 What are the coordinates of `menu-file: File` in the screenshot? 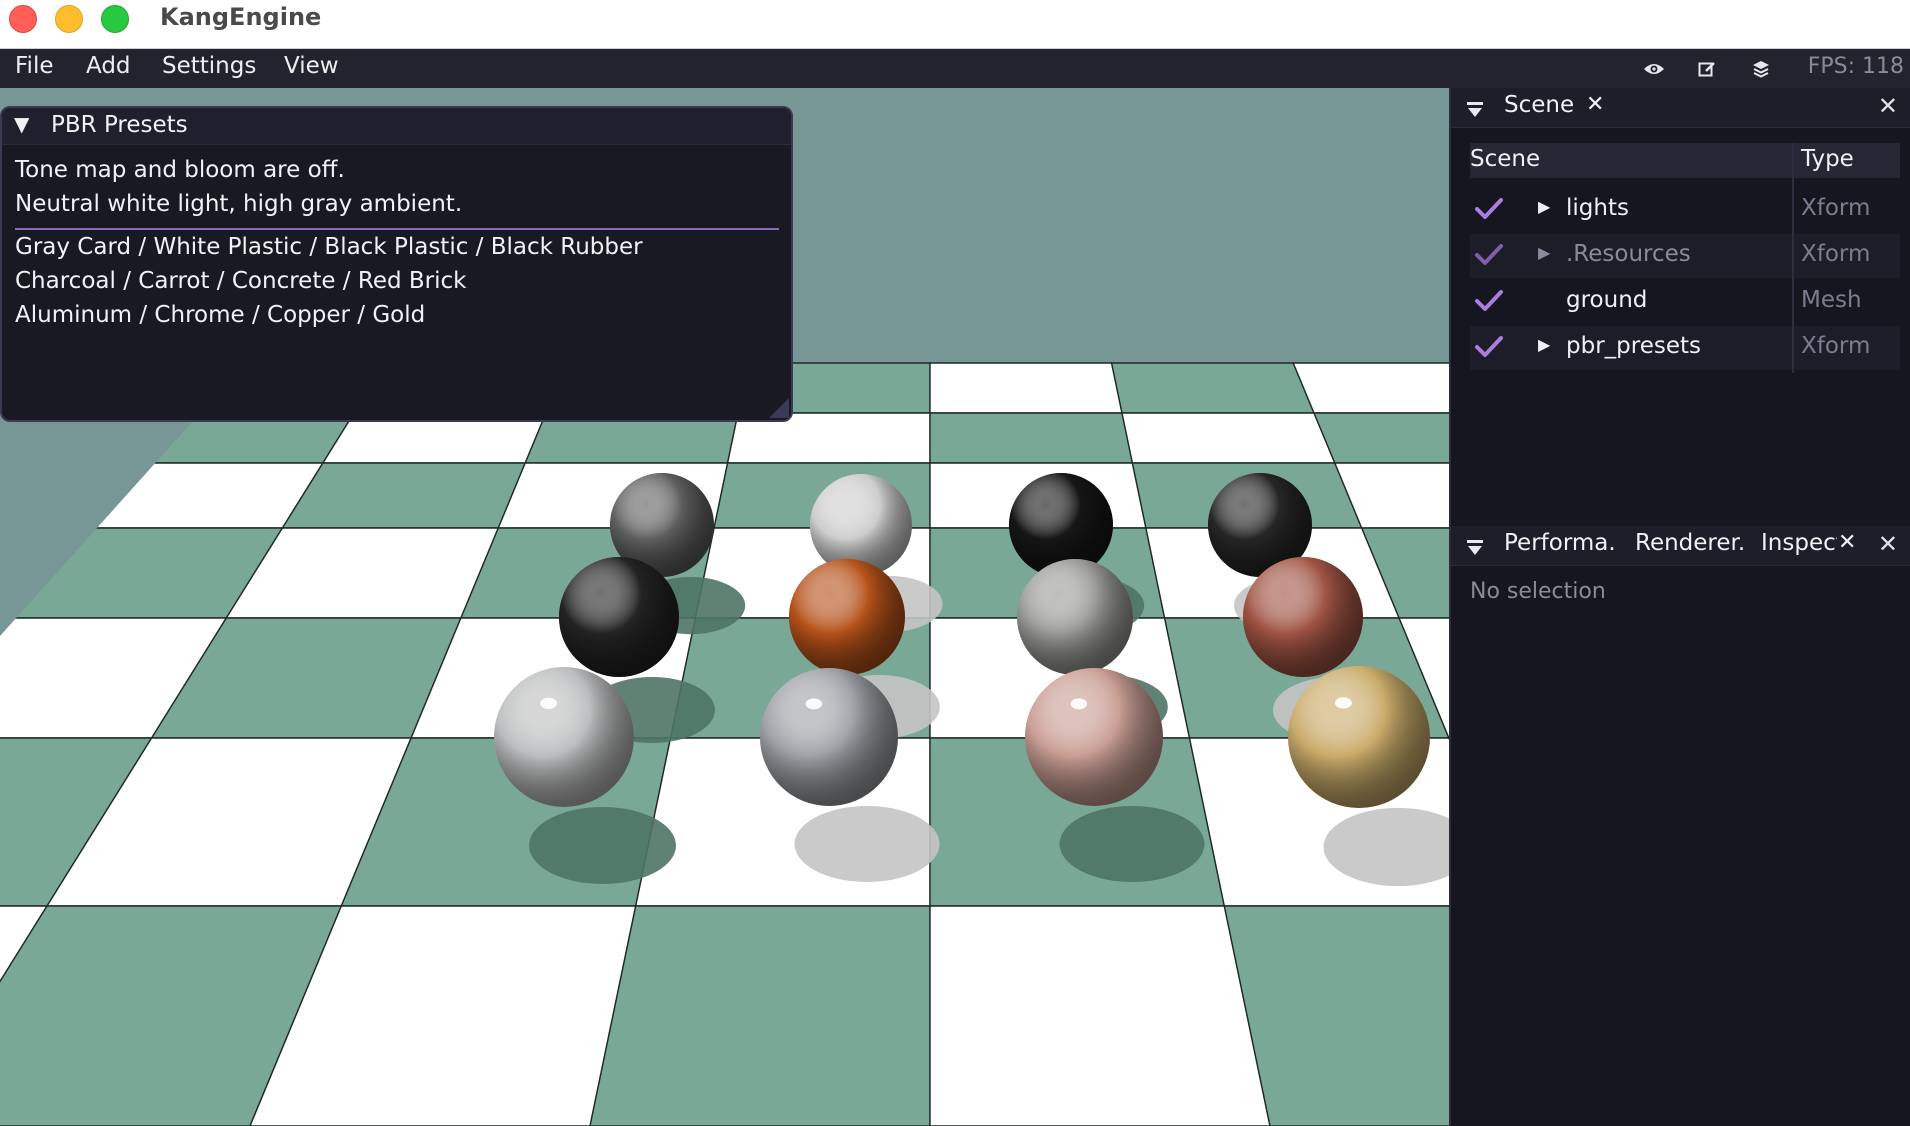 It's located at (34, 66).